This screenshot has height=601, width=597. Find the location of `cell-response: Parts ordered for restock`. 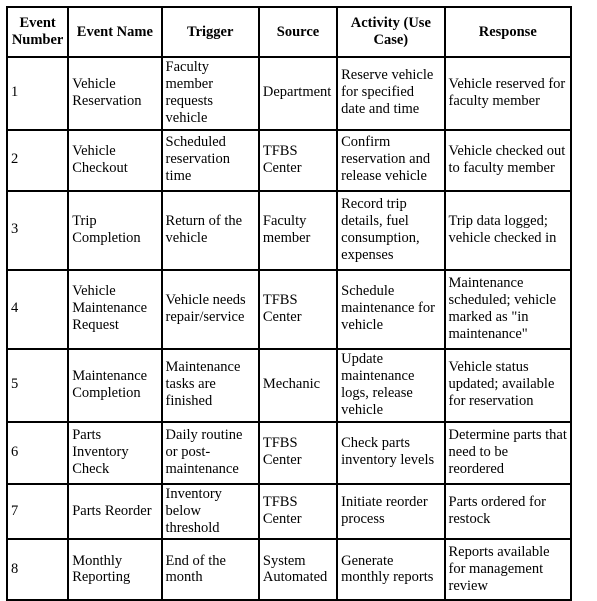

cell-response: Parts ordered for restock is located at coordinates (507, 511).